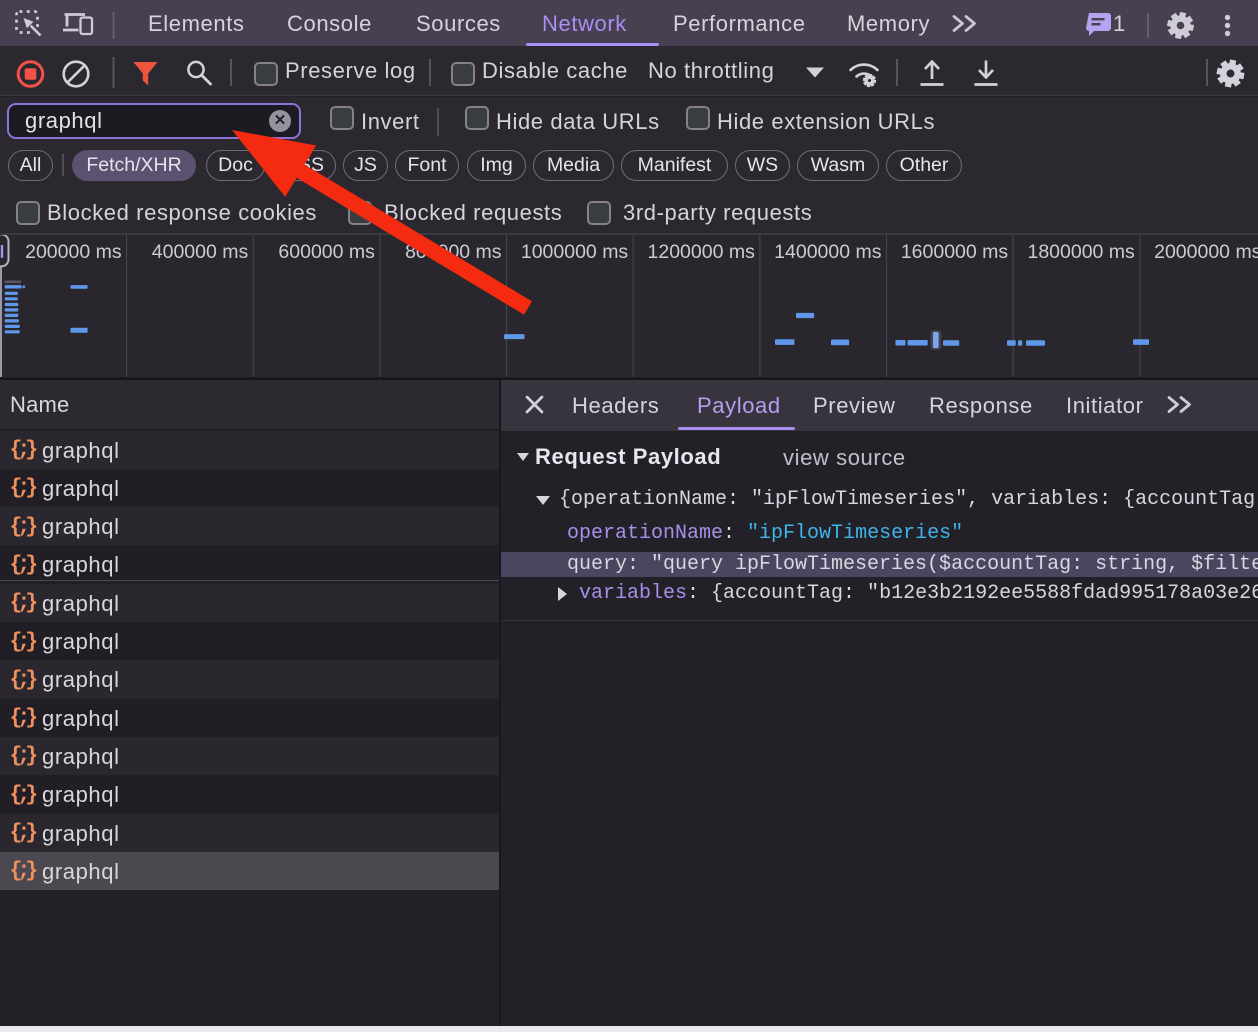 This screenshot has width=1258, height=1032. What do you see at coordinates (702, 252) in the screenshot?
I see `svg-text: 1200000 ms` at bounding box center [702, 252].